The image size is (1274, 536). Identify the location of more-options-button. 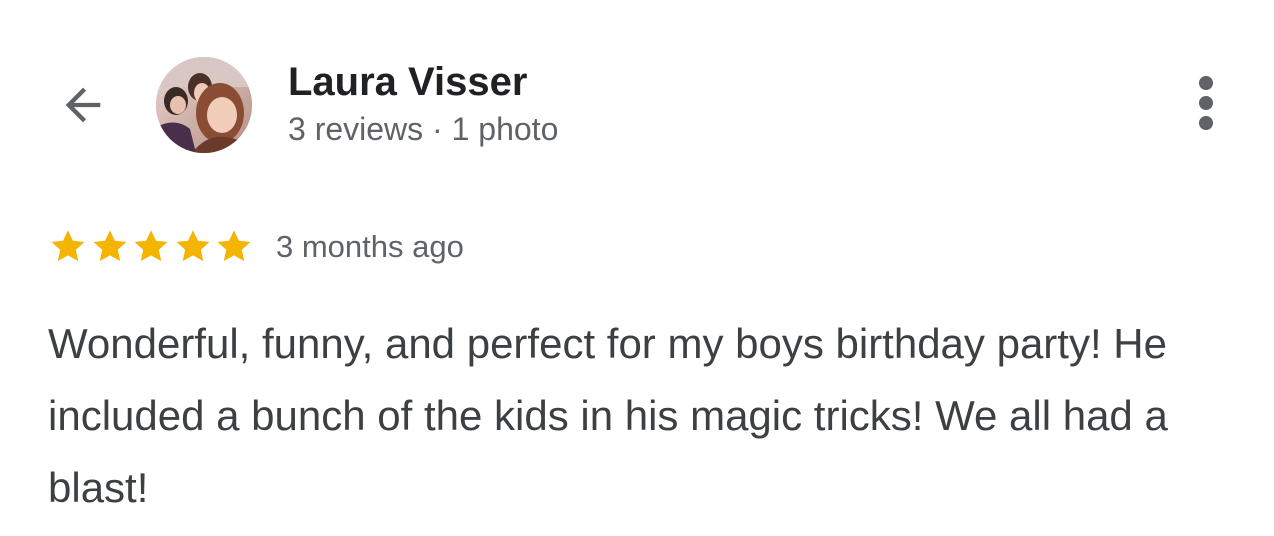
(1206, 105).